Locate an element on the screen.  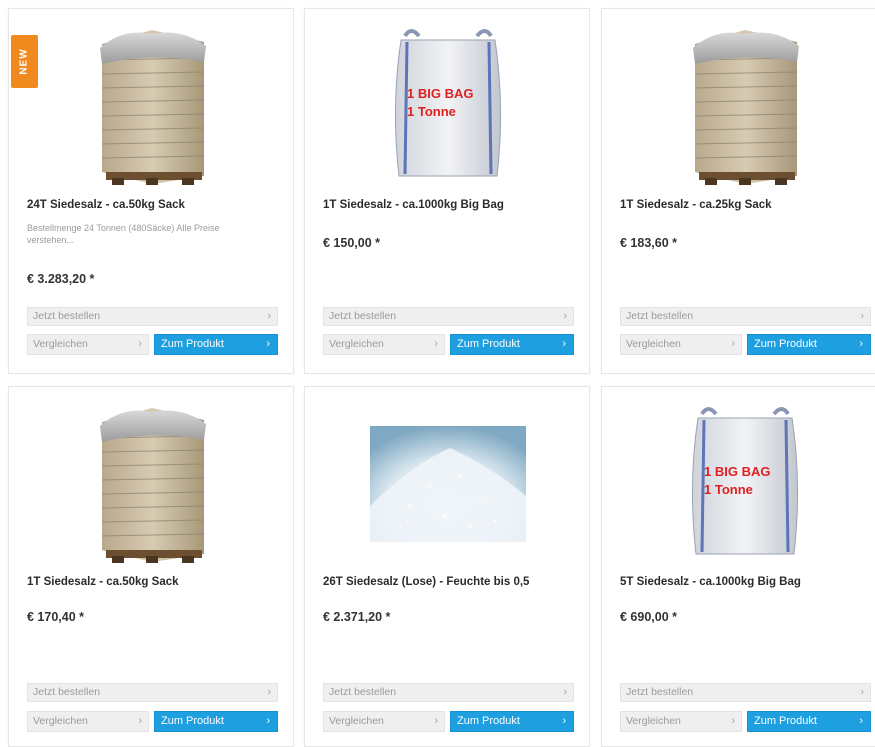
product-title: 24T Siedesalz - ca.50kg Sack is located at coordinates (154, 205).